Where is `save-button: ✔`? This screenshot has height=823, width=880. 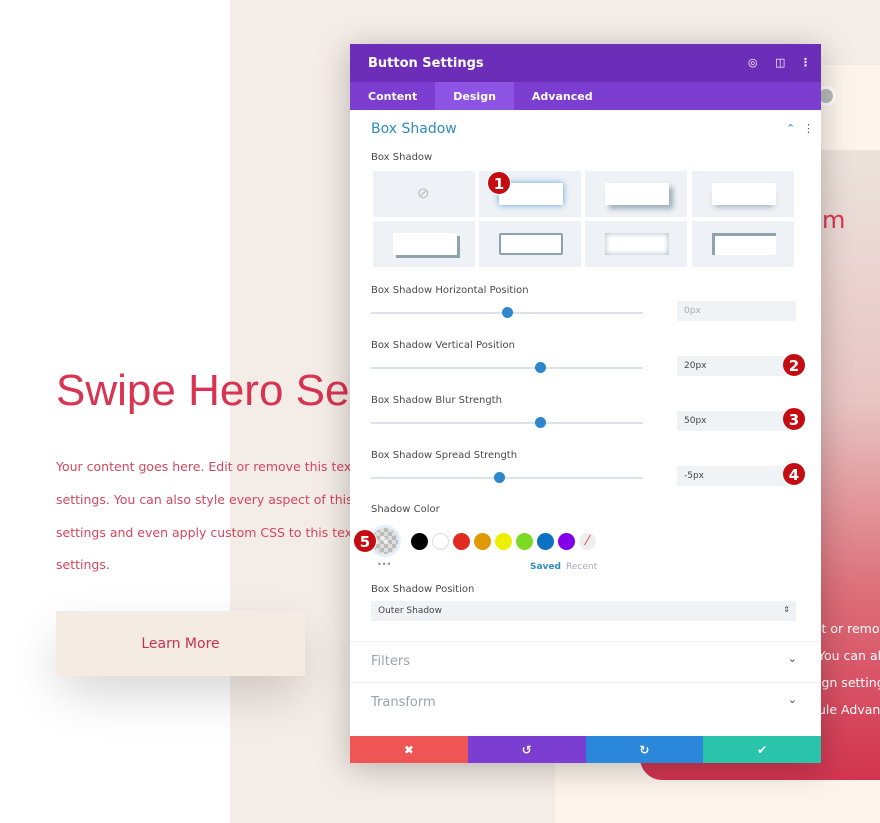
save-button: ✔ is located at coordinates (762, 749).